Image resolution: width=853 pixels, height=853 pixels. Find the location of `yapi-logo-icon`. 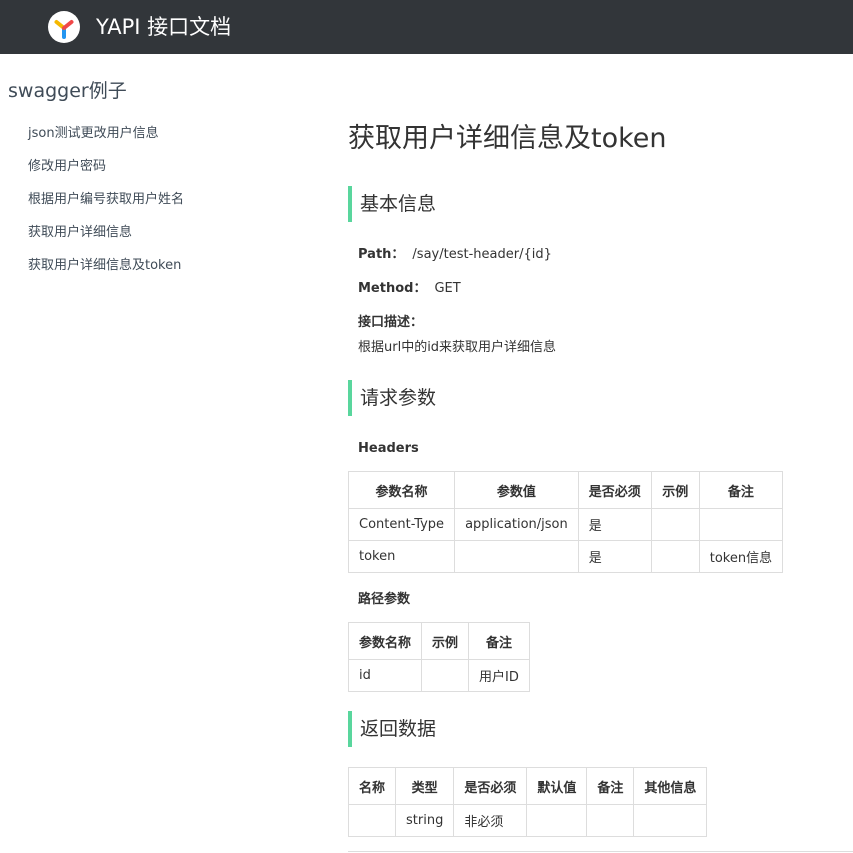

yapi-logo-icon is located at coordinates (64, 27).